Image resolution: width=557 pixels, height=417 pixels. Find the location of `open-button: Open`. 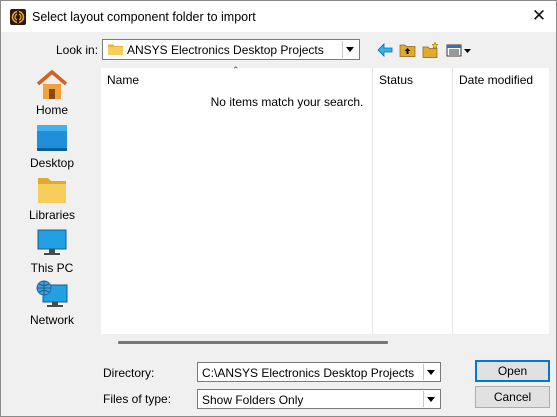

open-button: Open is located at coordinates (512, 371).